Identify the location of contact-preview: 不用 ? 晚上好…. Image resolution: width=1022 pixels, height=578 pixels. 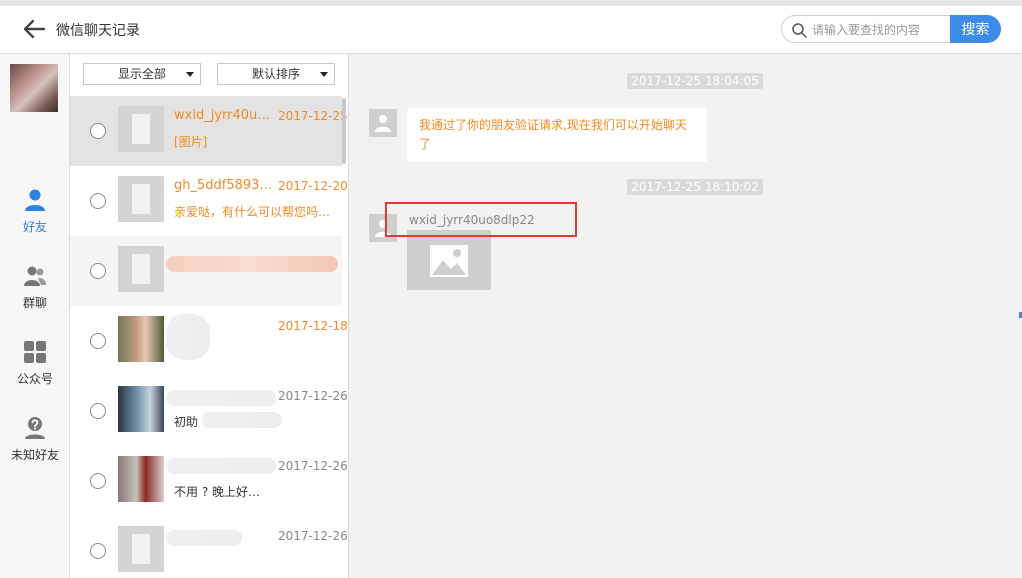
(217, 492).